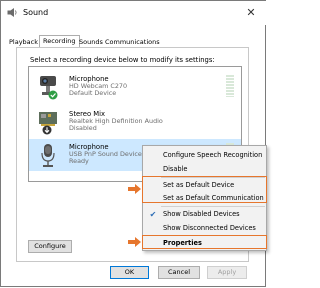 Image resolution: width=320 pixels, height=288 pixels. Describe the element at coordinates (93, 93) in the screenshot. I see `device-status: Default Device` at that location.